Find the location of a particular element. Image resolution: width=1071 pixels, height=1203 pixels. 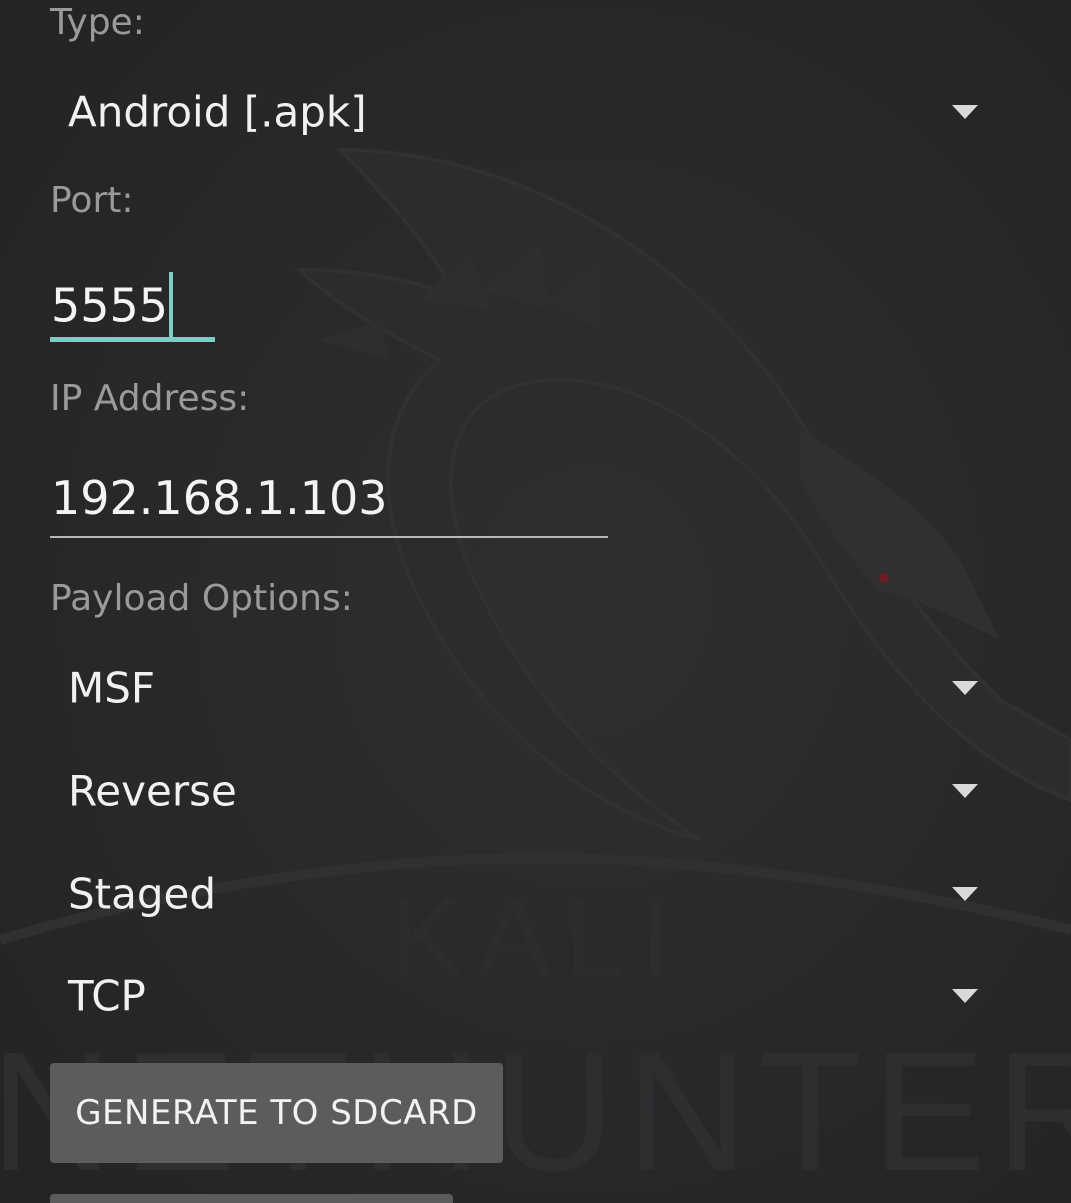

type-label: Type: is located at coordinates (97, 22).